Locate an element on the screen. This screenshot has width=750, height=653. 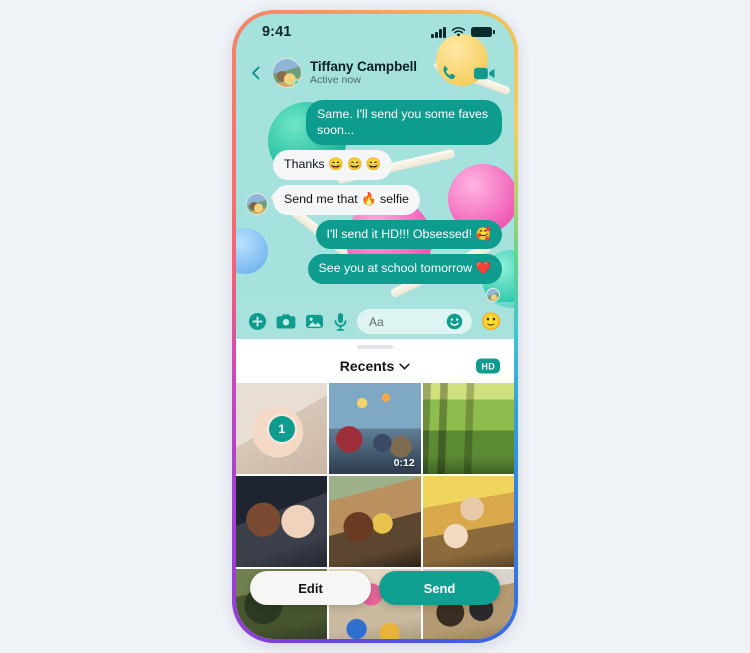
read-receipt-avatar is located at coordinates (493, 294).